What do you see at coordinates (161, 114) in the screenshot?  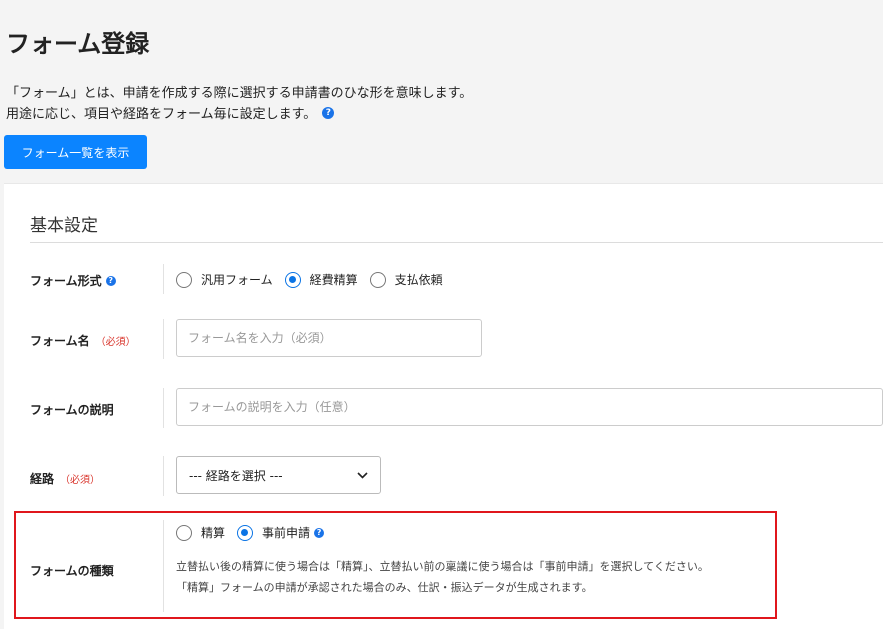 I see `page-description-text: 用途に応じ、項目や経路をフォーム毎に設定します。` at bounding box center [161, 114].